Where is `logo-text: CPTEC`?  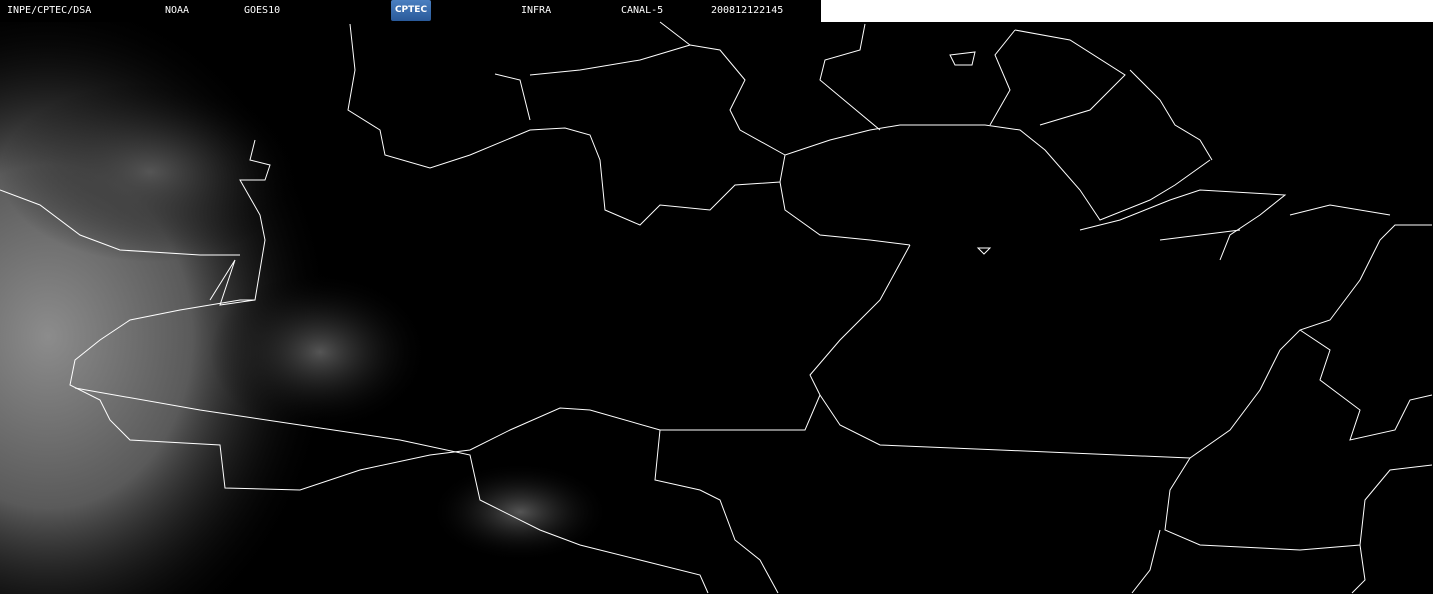 logo-text: CPTEC is located at coordinates (411, 10).